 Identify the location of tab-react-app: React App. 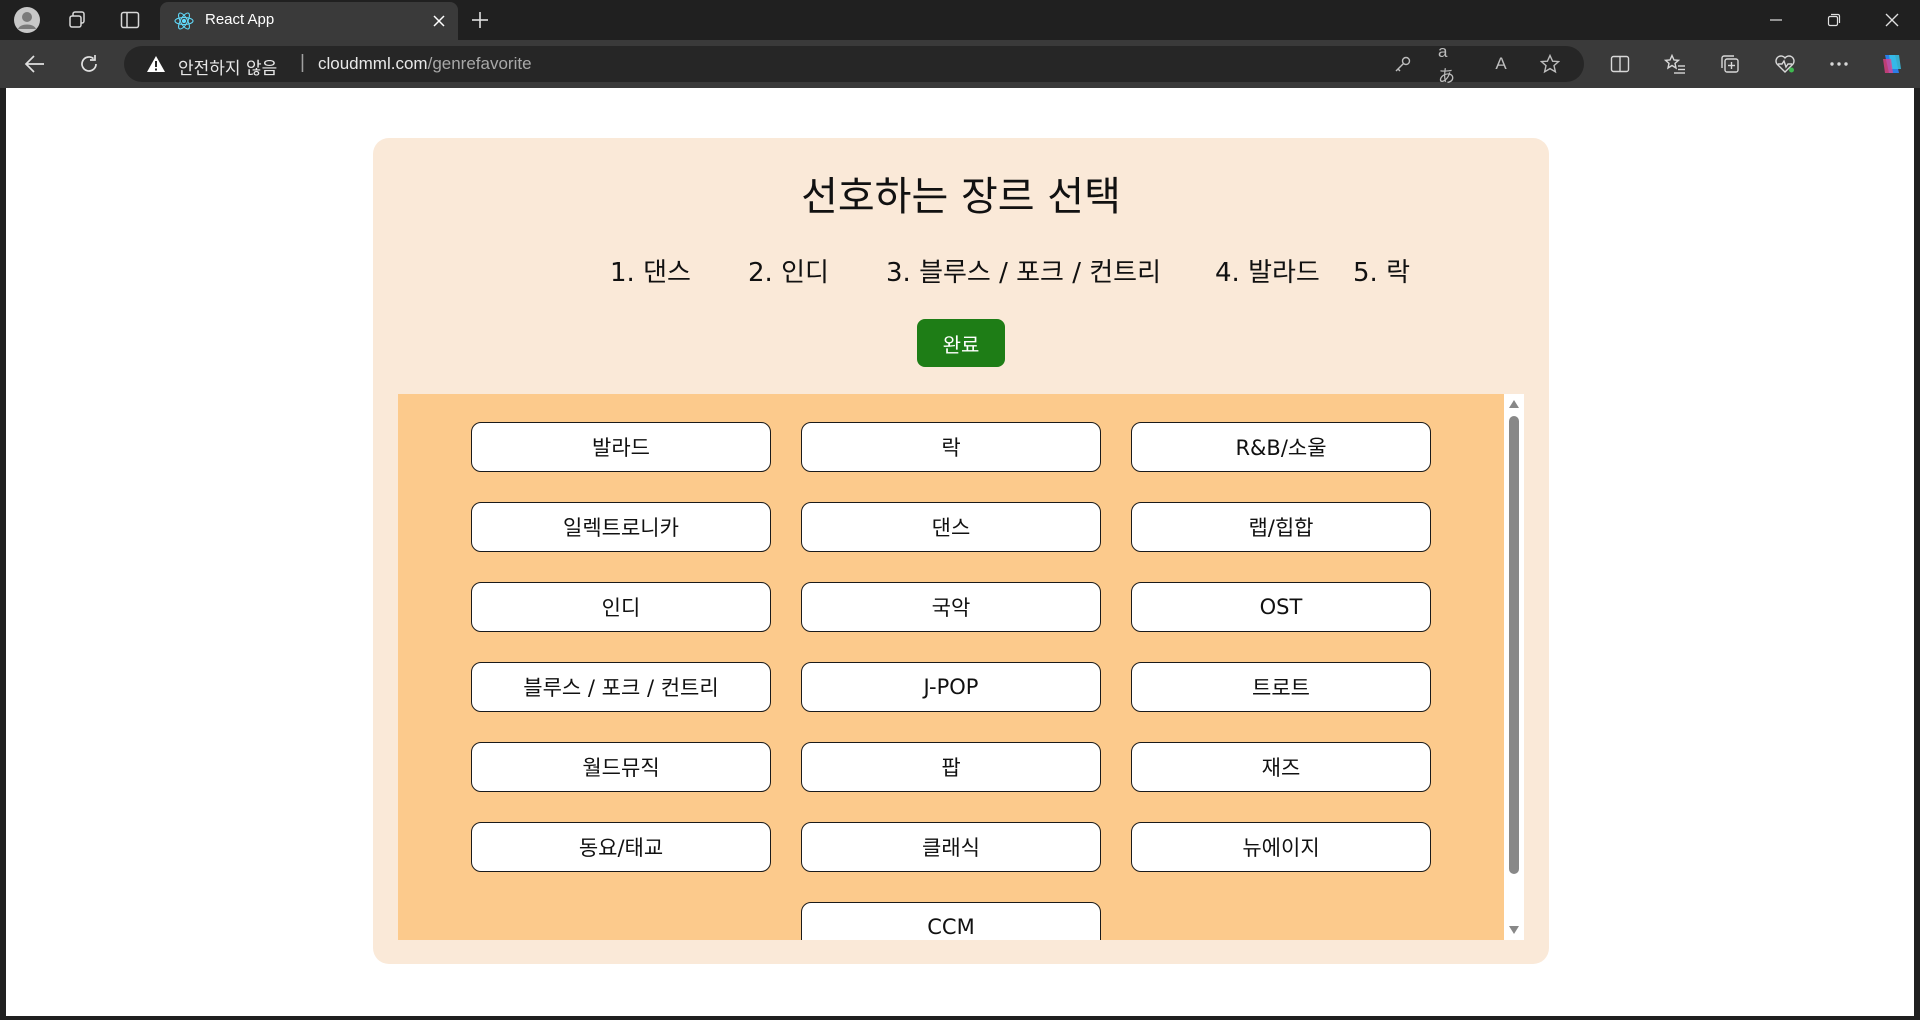
(309, 21).